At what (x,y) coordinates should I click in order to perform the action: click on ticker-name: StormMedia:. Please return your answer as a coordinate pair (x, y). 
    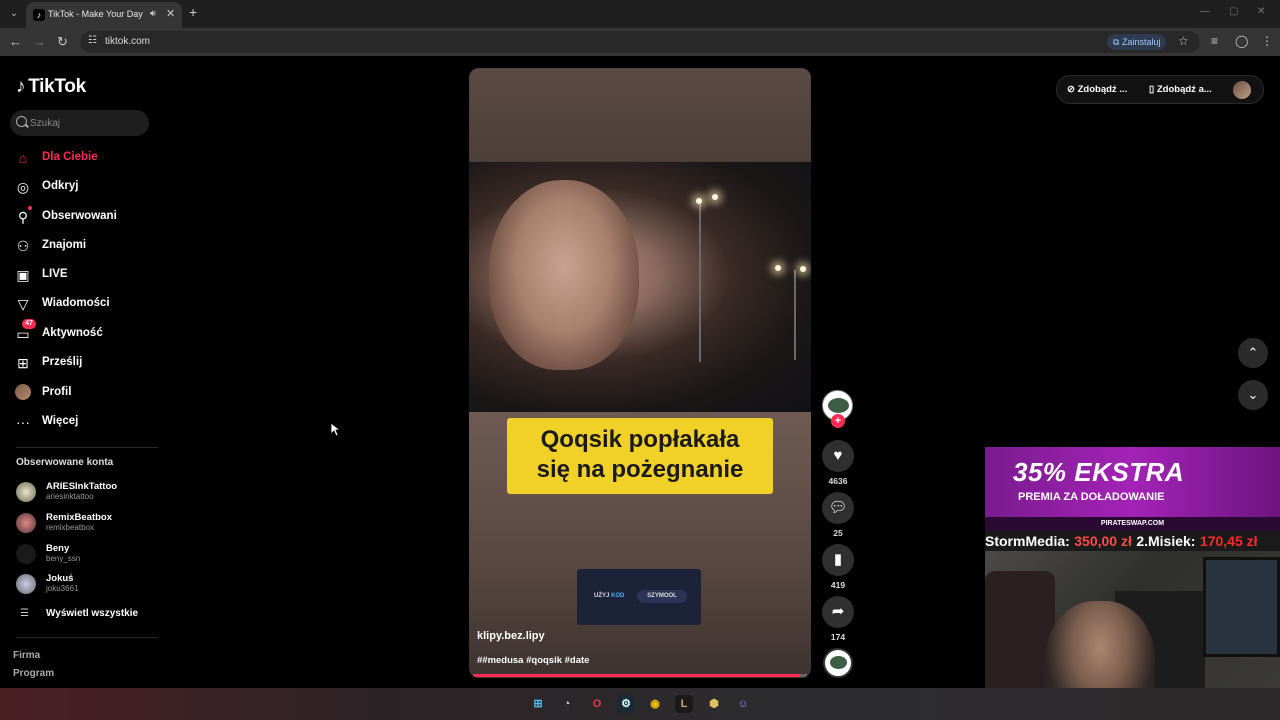
    Looking at the image, I should click on (1027, 541).